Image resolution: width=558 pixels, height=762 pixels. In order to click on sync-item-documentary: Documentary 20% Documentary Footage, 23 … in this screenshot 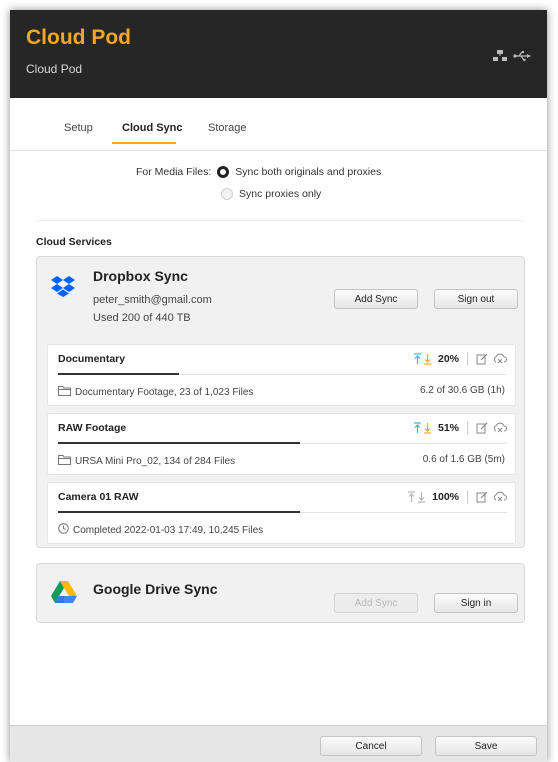, I will do `click(281, 375)`.